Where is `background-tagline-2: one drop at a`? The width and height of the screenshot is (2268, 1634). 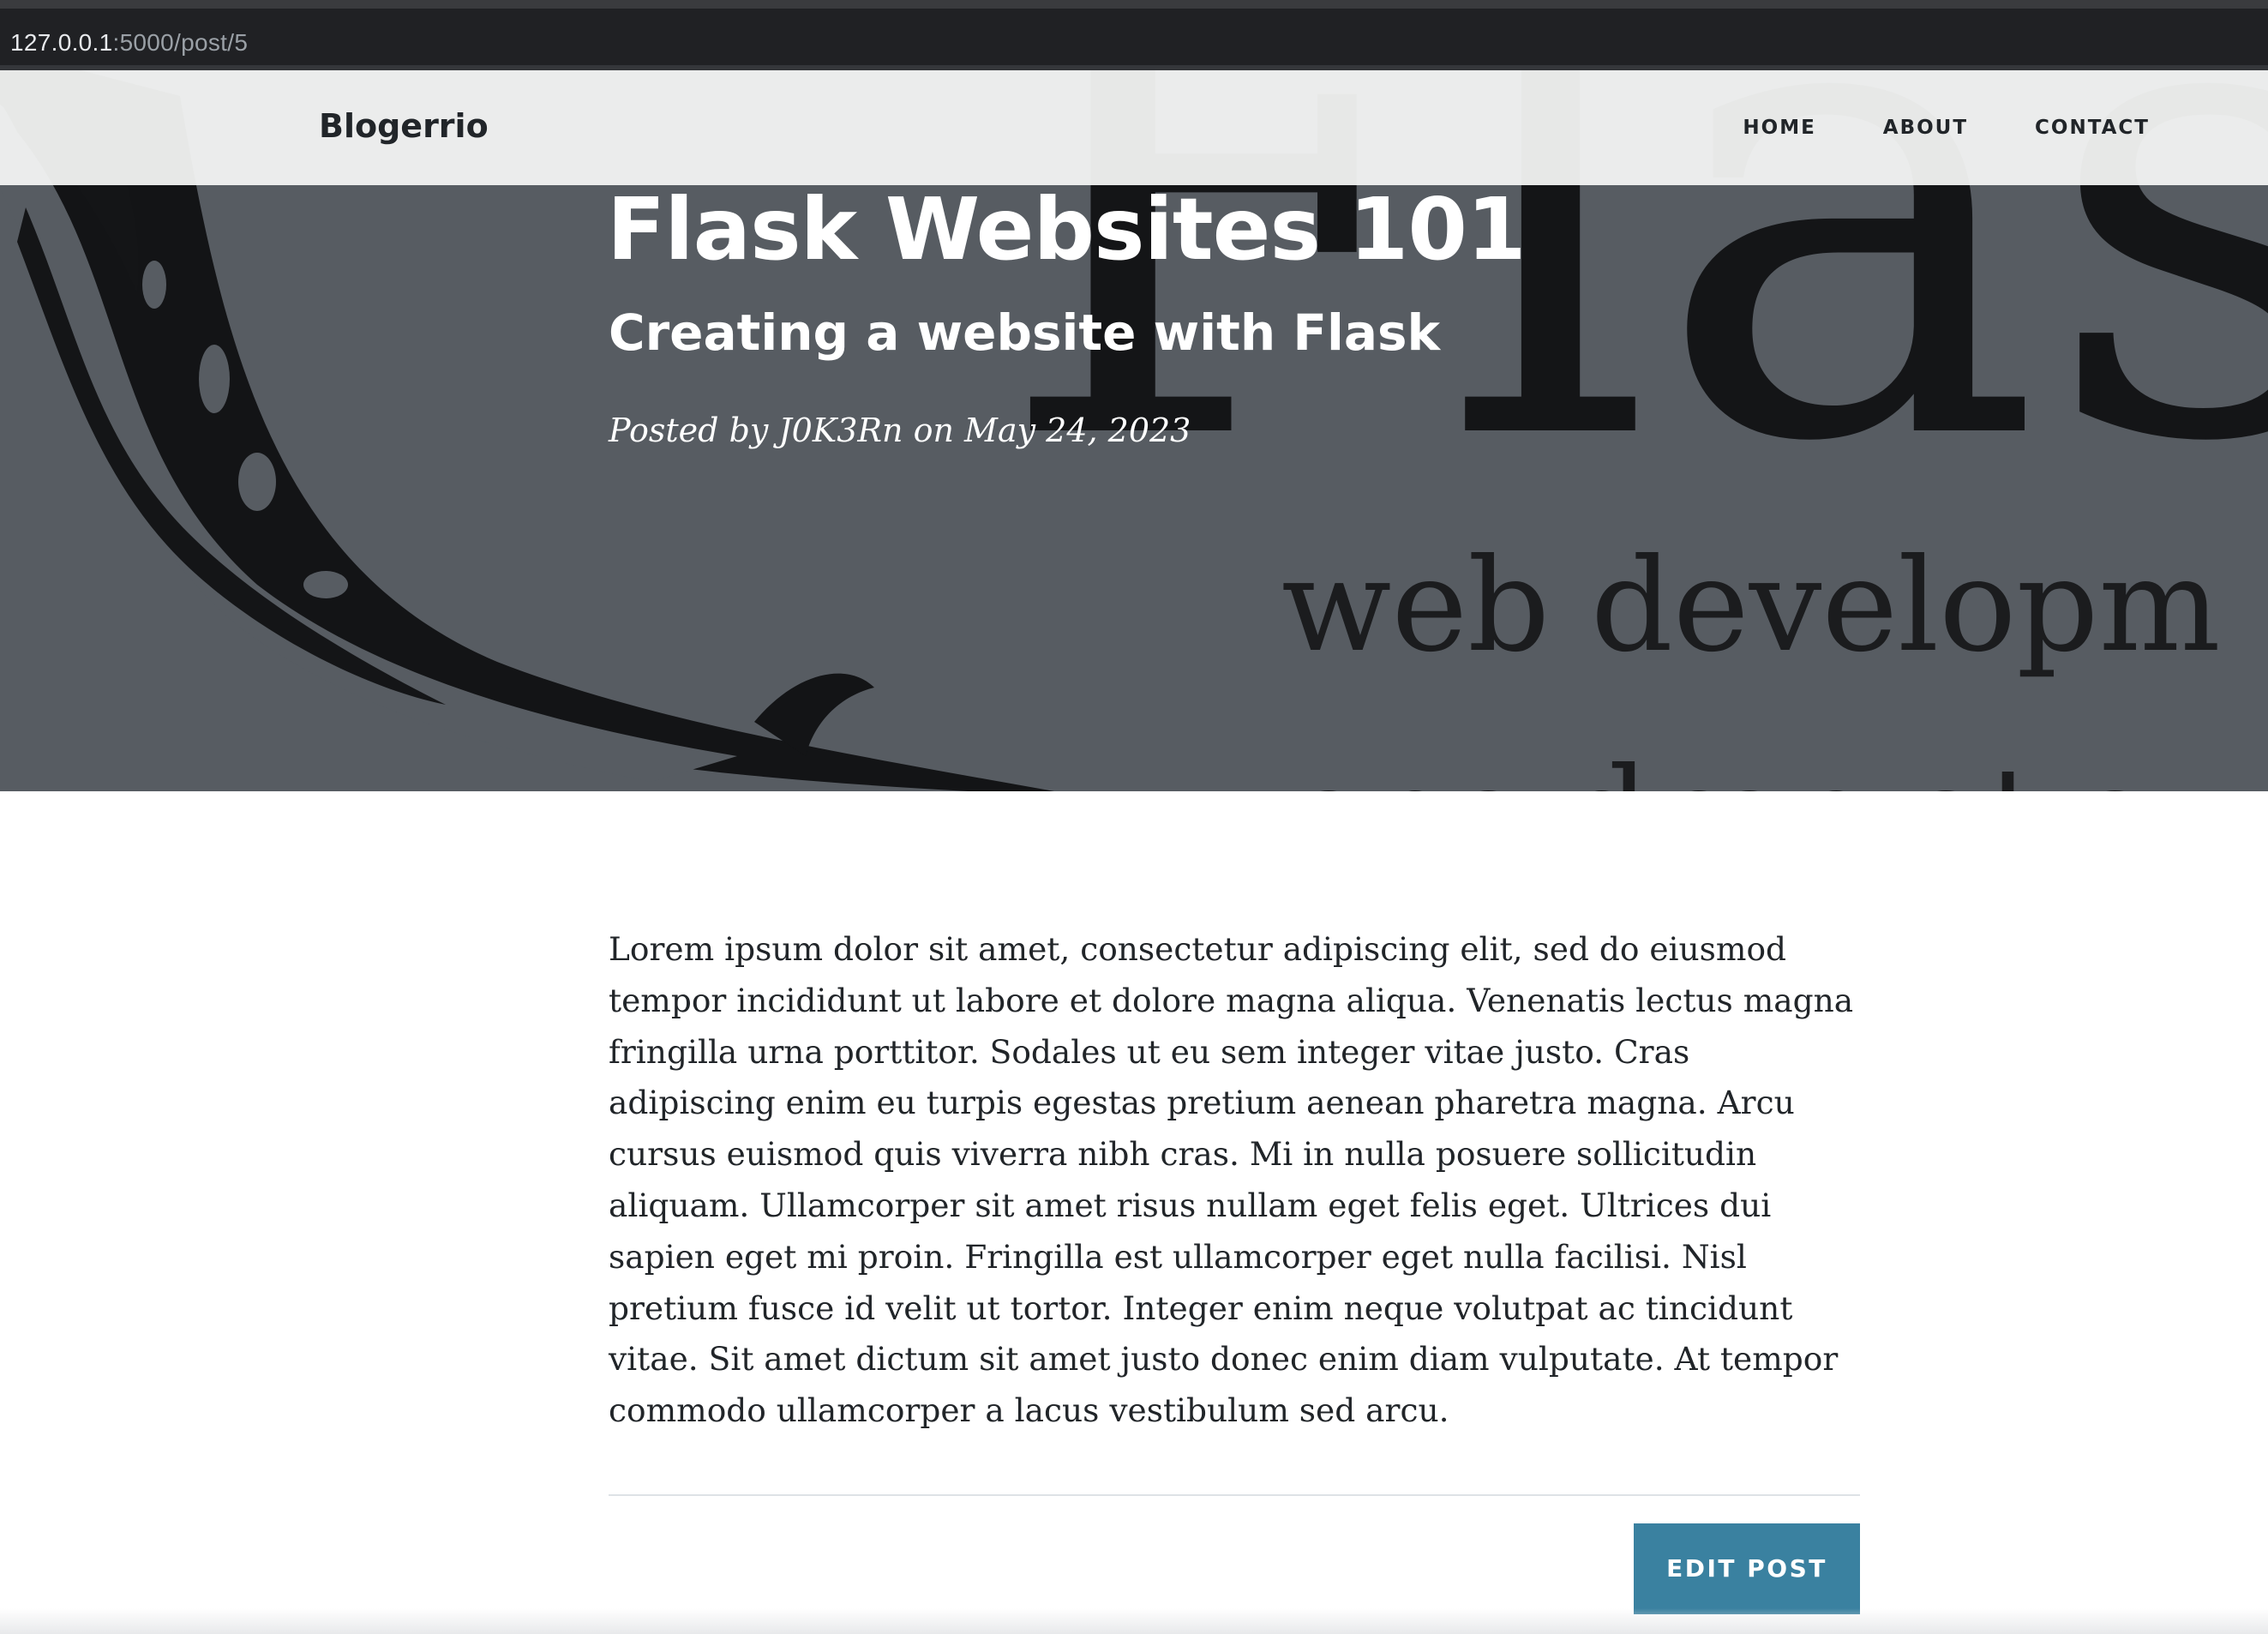 background-tagline-2: one drop at a is located at coordinates (1723, 766).